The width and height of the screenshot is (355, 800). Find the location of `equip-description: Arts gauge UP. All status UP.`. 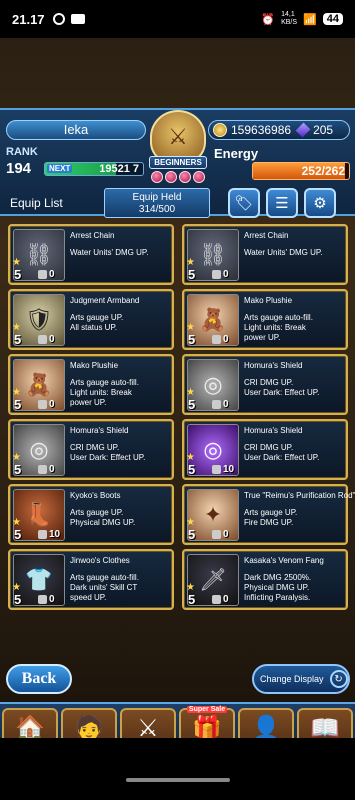

equip-description: Arts gauge UP. All status UP. is located at coordinates (97, 322).